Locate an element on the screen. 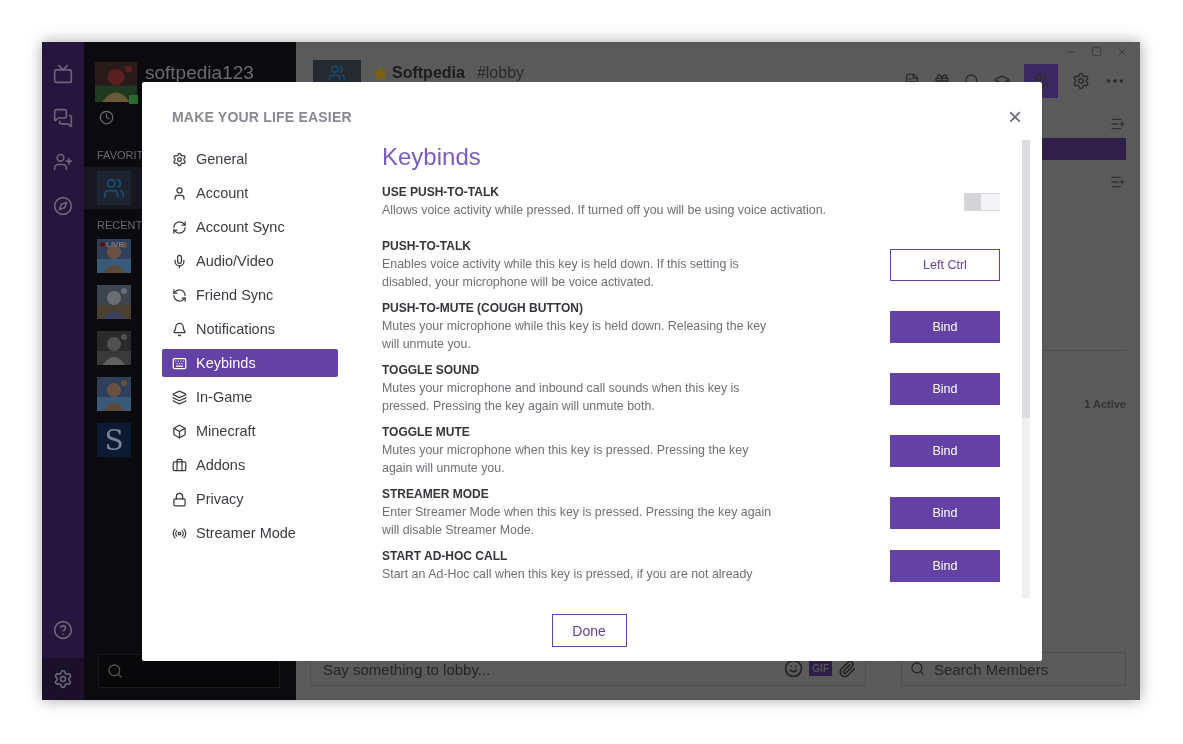 Image resolution: width=1183 pixels, height=744 pixels. setting-description: Mutes your microphone while this key is held down. Releasing the key will unmute you. is located at coordinates (575, 335).